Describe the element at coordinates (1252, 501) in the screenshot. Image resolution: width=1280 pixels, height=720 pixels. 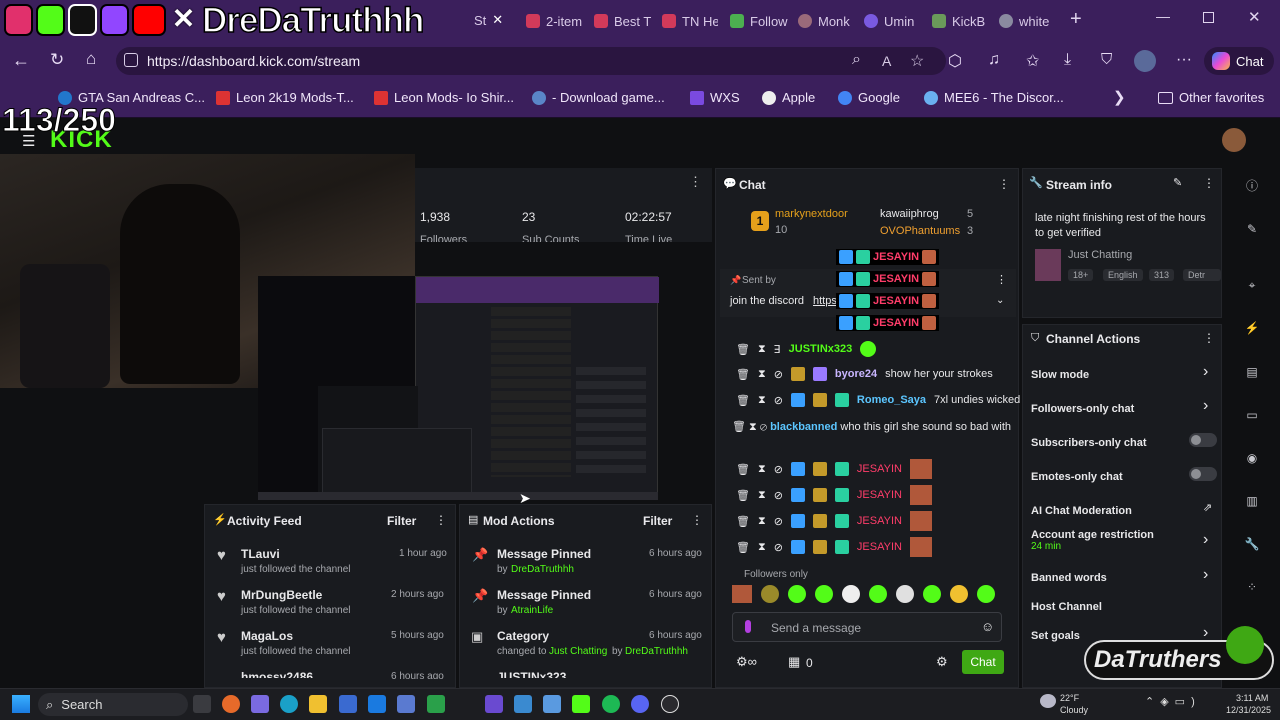
I see `layout-icon: ▥` at that location.